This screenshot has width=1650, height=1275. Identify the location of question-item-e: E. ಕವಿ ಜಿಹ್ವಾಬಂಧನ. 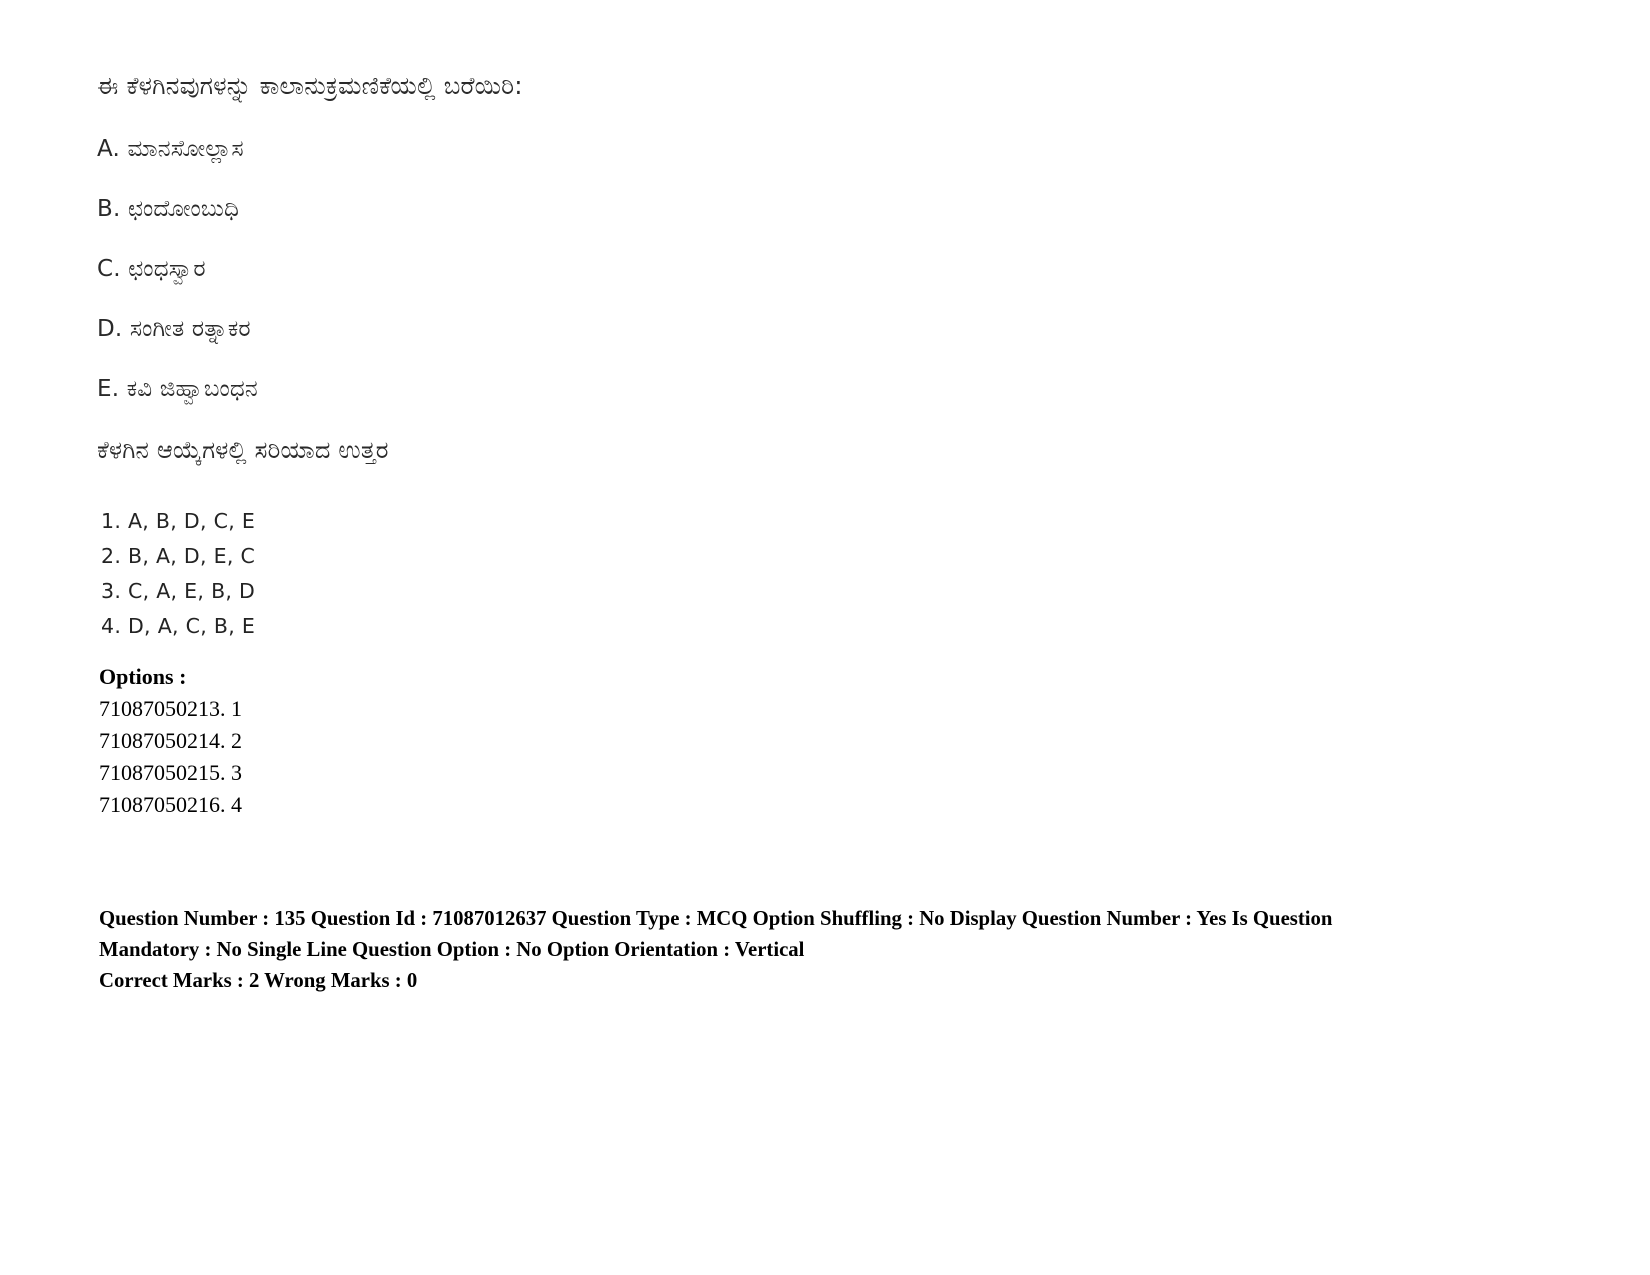
(177, 388).